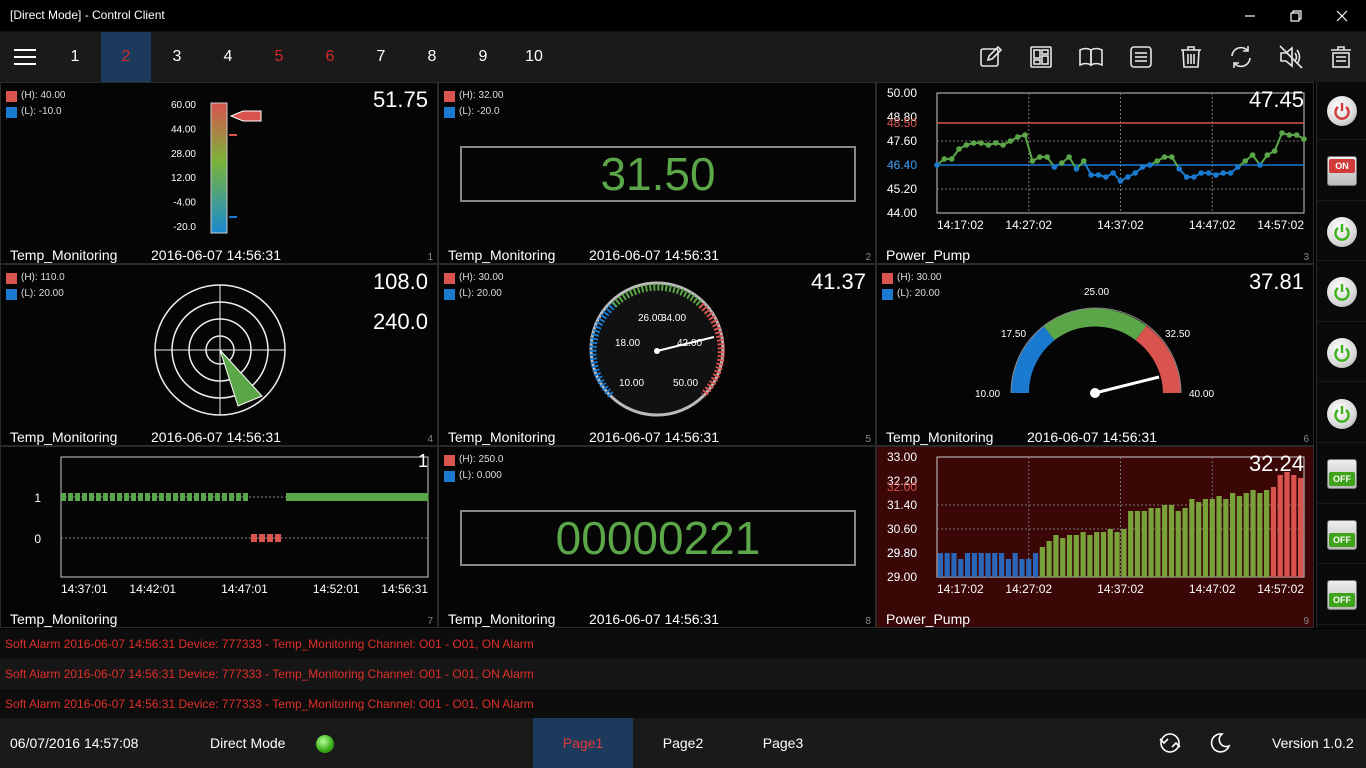 The height and width of the screenshot is (768, 1366). Describe the element at coordinates (483, 57) in the screenshot. I see `page-button-9: 9` at that location.